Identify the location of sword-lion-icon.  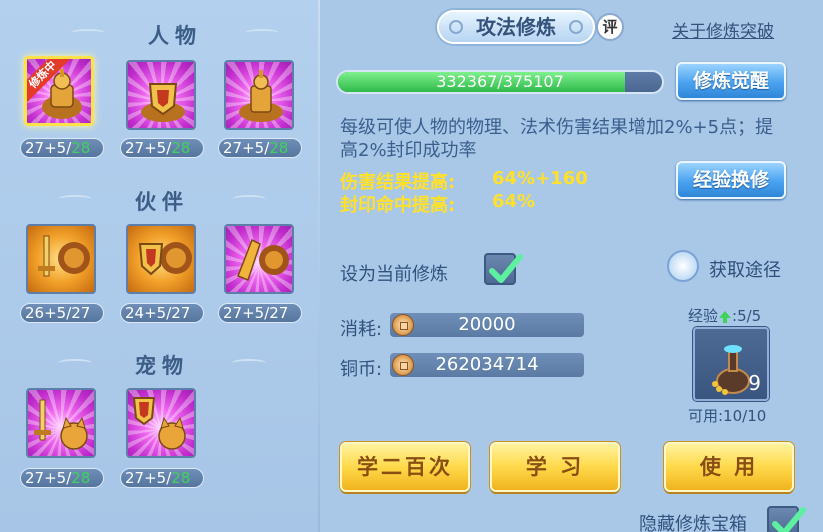
(64, 256).